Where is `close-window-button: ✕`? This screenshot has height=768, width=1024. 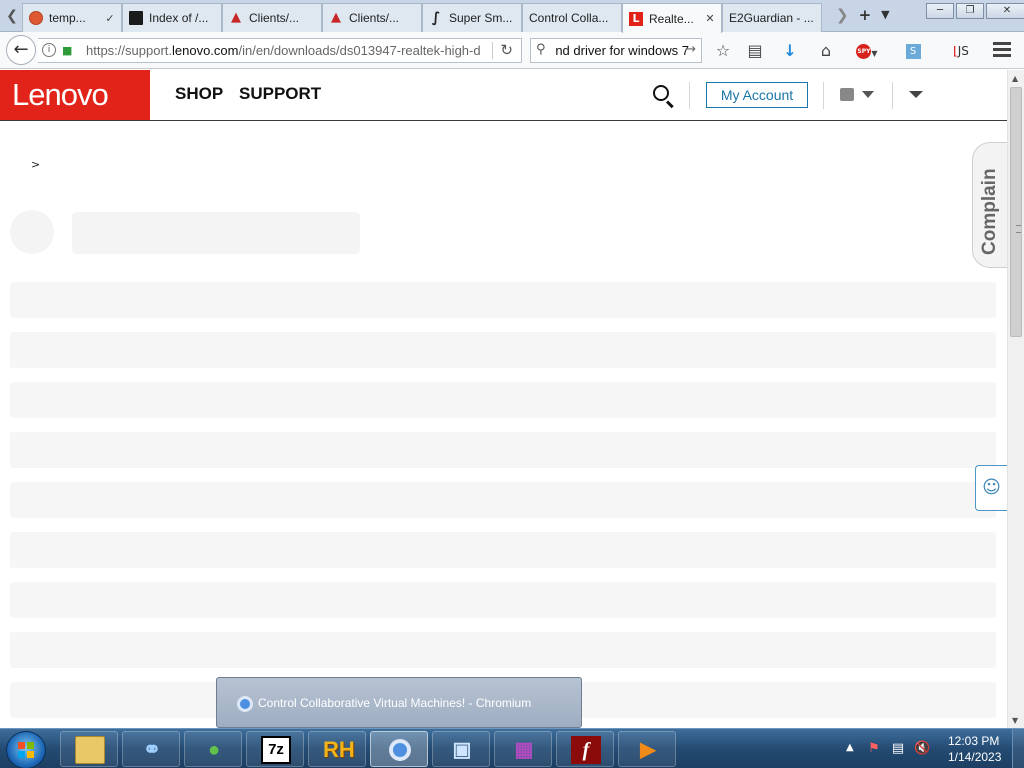 close-window-button: ✕ is located at coordinates (1005, 11).